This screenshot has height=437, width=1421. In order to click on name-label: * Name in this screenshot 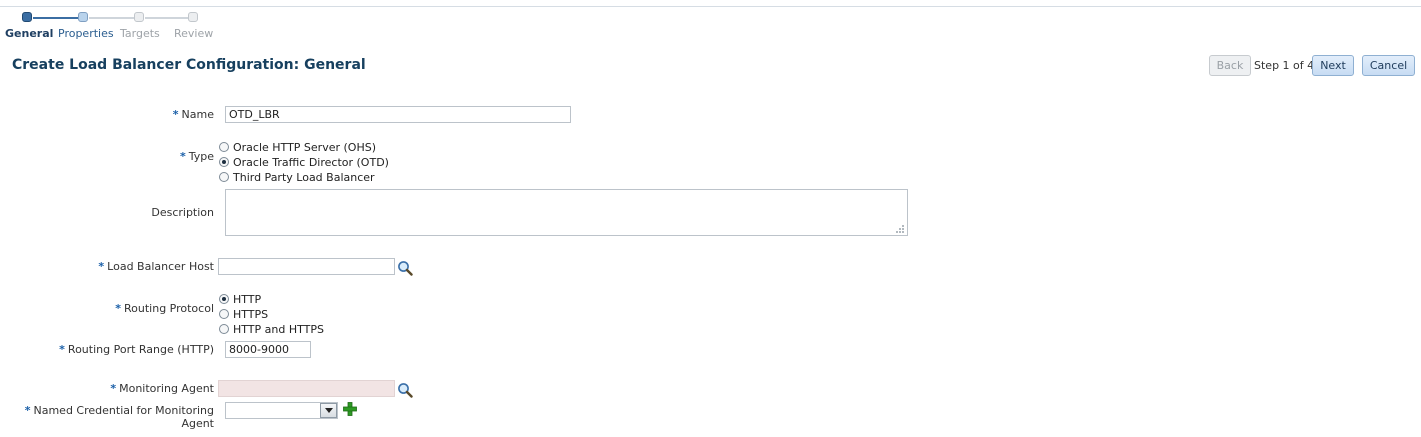, I will do `click(107, 114)`.